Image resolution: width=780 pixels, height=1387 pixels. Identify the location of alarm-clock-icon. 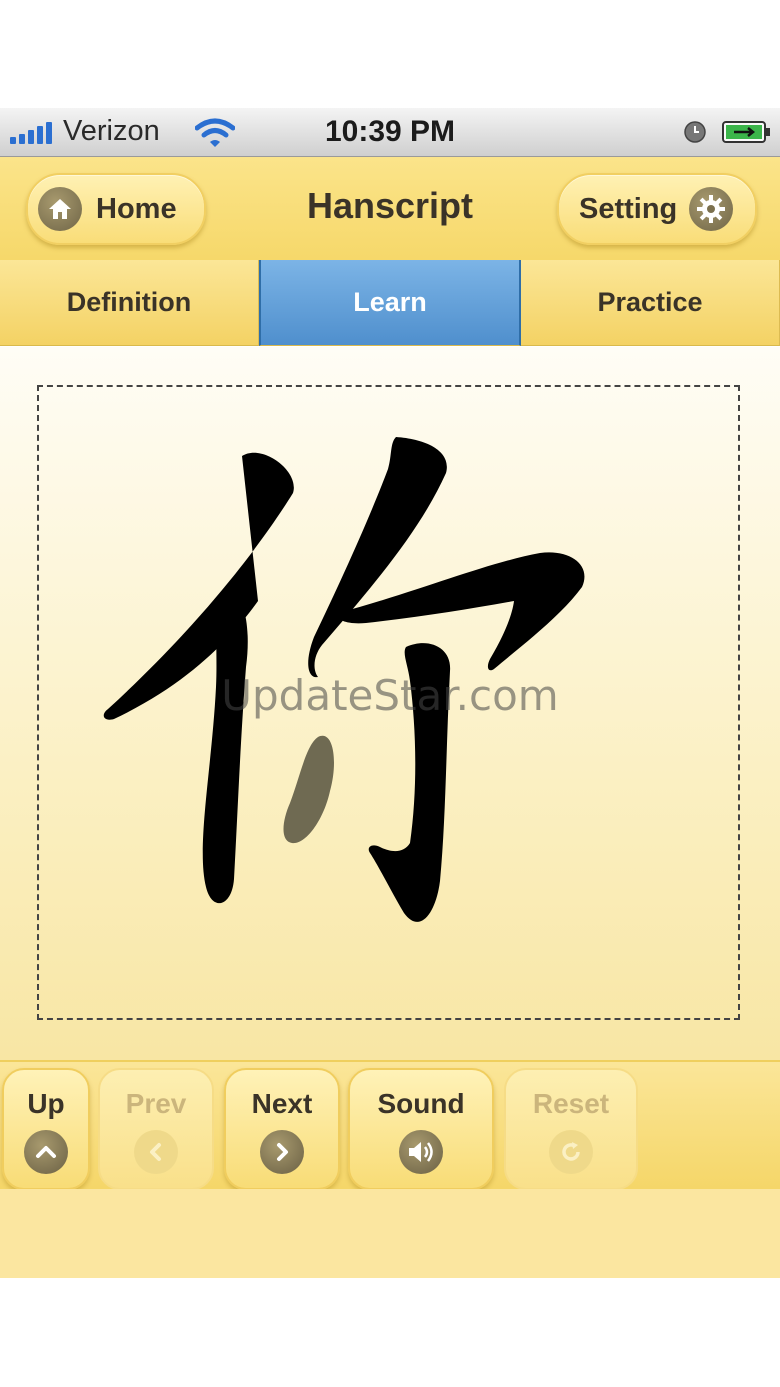
(695, 132).